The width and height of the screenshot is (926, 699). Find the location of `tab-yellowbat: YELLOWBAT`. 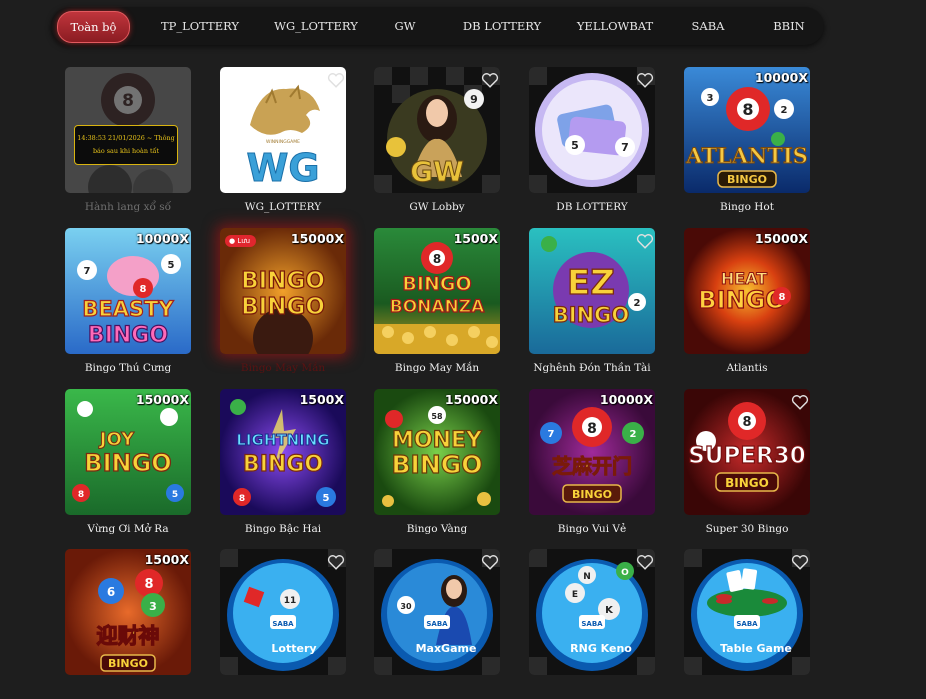

tab-yellowbat: YELLOWBAT is located at coordinates (615, 26).